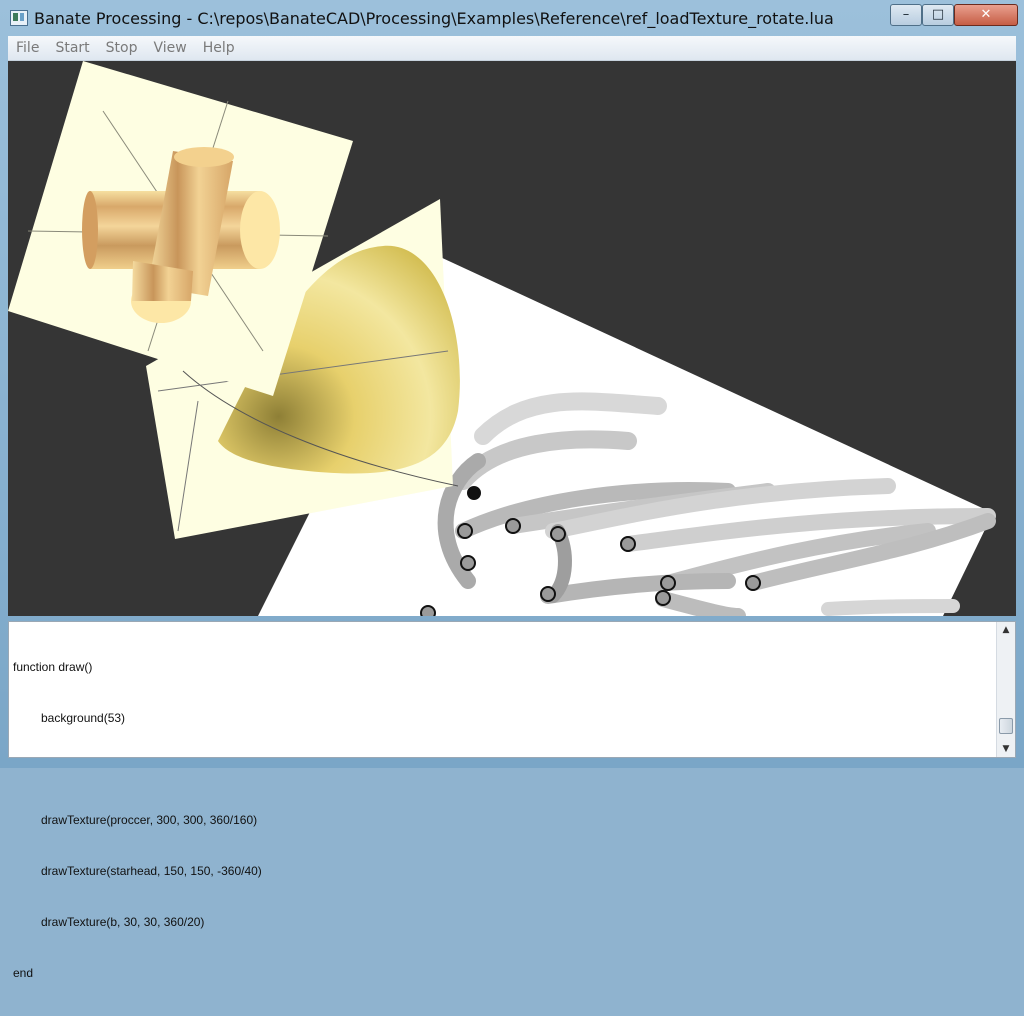  I want to click on scroll-up-arrow-icon: ▲, so click(1006, 630).